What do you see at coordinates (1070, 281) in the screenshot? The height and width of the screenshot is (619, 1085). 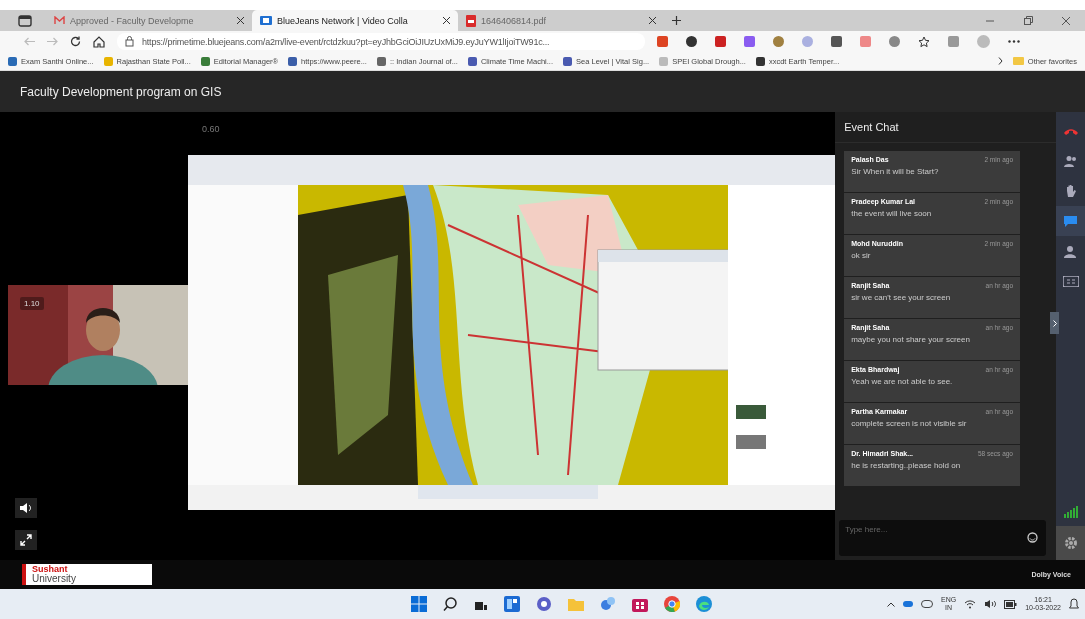 I see `captions-icon` at bounding box center [1070, 281].